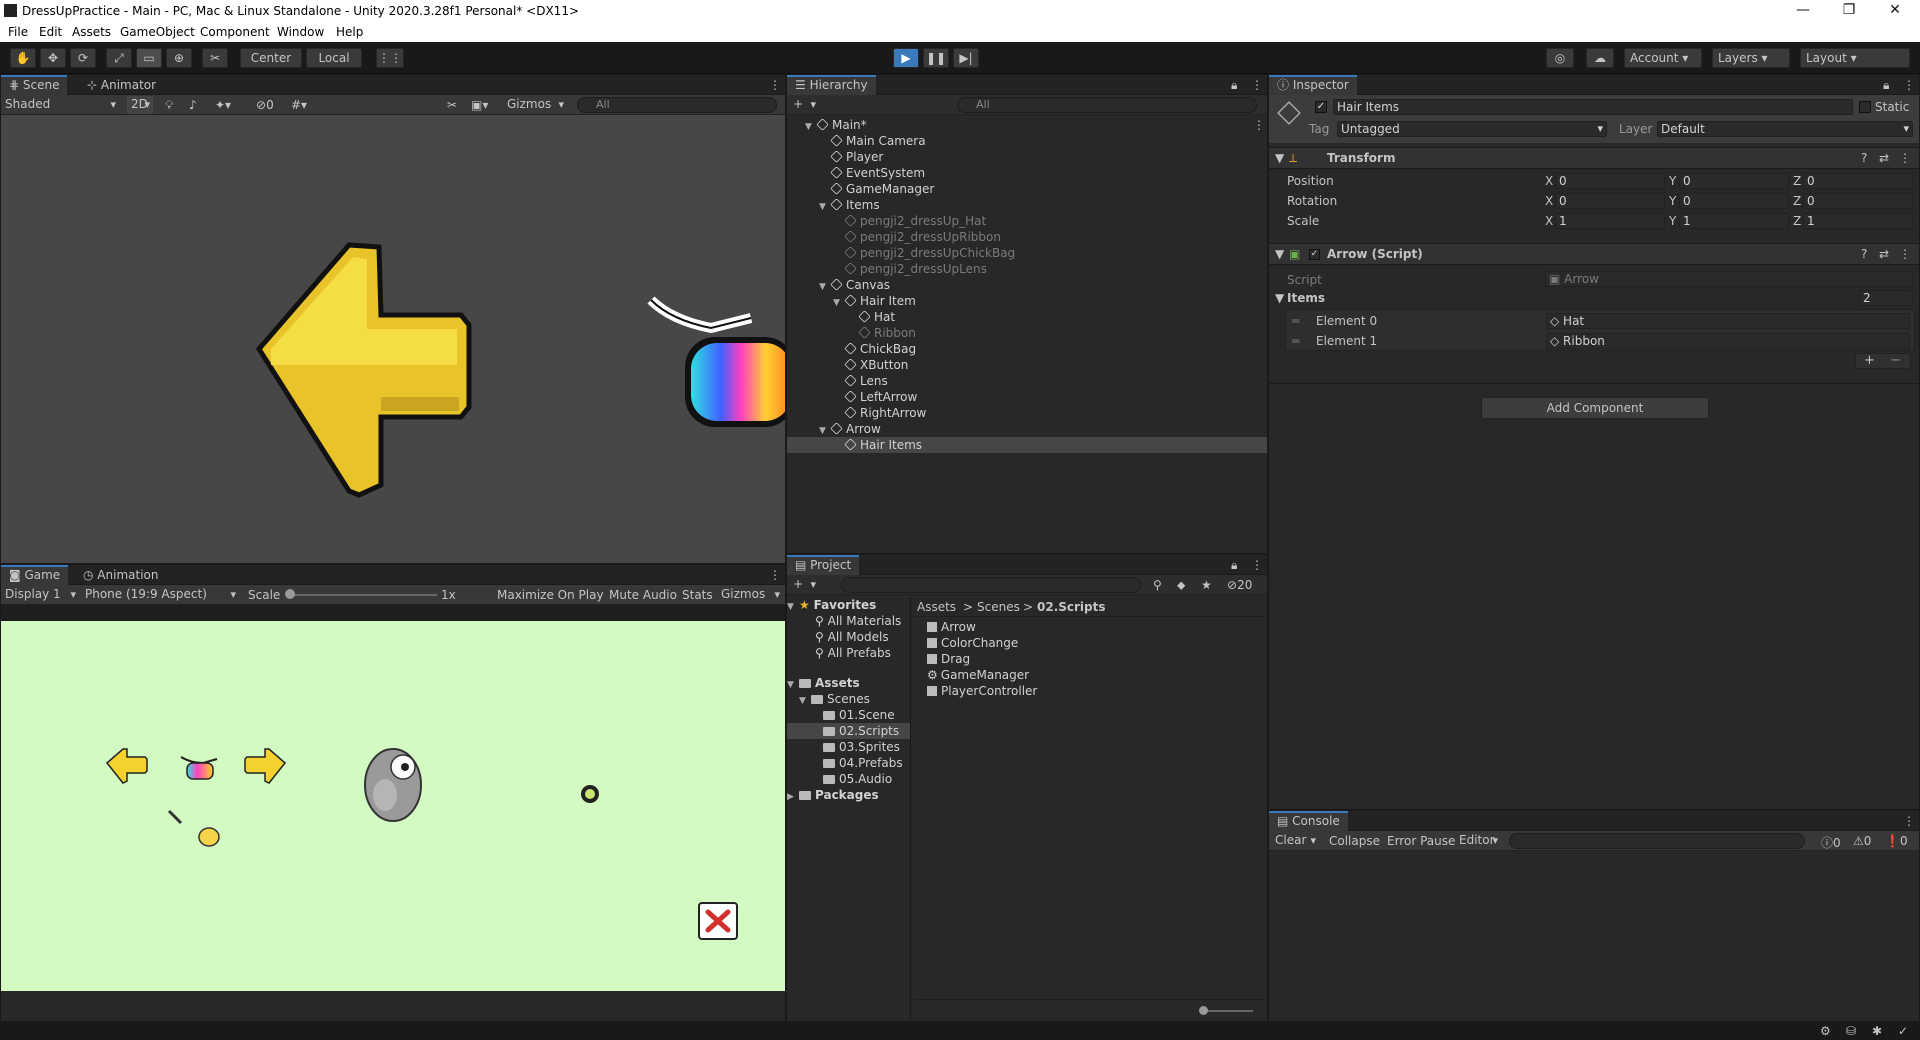 The width and height of the screenshot is (1920, 1040). Describe the element at coordinates (1594, 298) in the screenshot. I see `items-list-header: ▼ Items 2` at that location.